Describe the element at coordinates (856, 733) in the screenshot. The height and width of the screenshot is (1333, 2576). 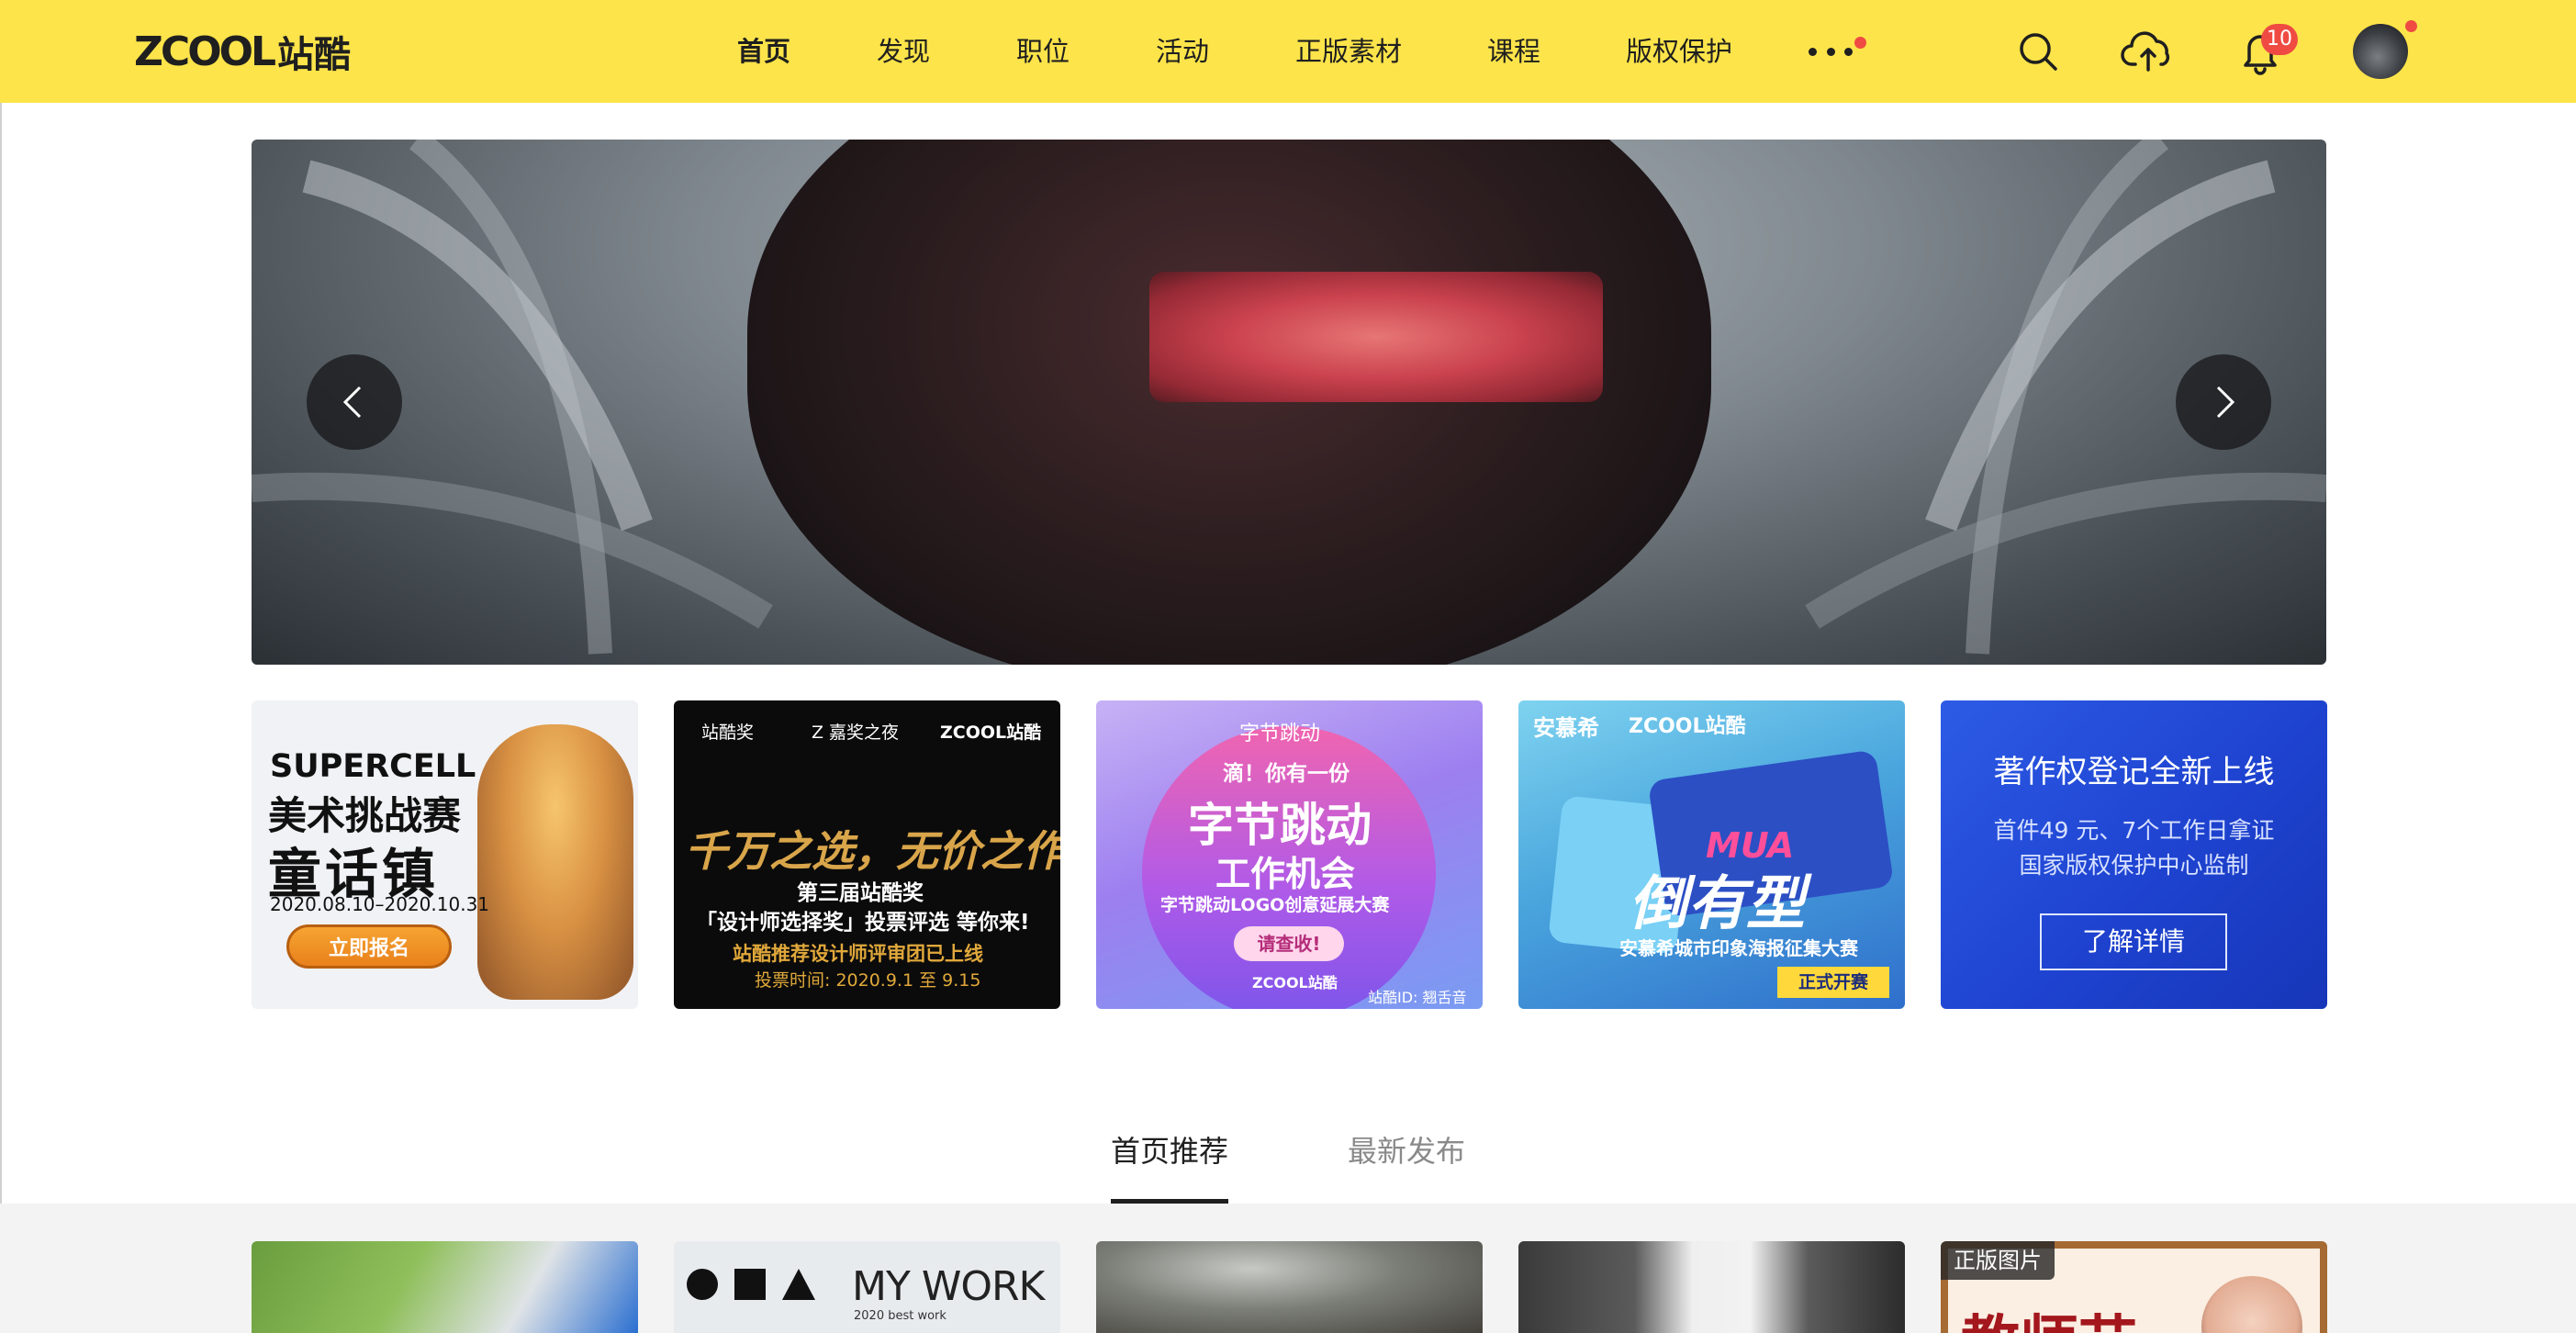
I see `promo-header-mid: Z 嘉奖之夜` at that location.